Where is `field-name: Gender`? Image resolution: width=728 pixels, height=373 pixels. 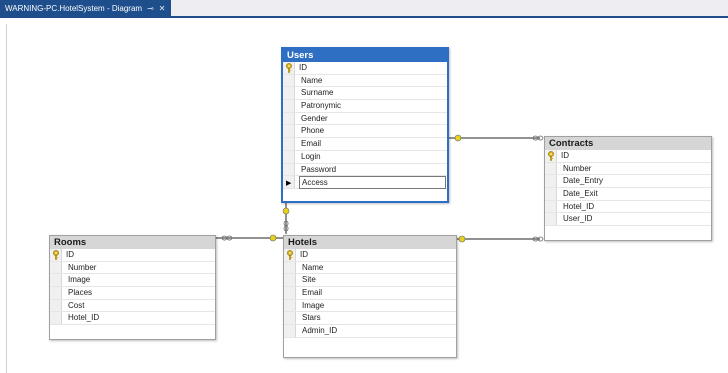 field-name: Gender is located at coordinates (314, 118).